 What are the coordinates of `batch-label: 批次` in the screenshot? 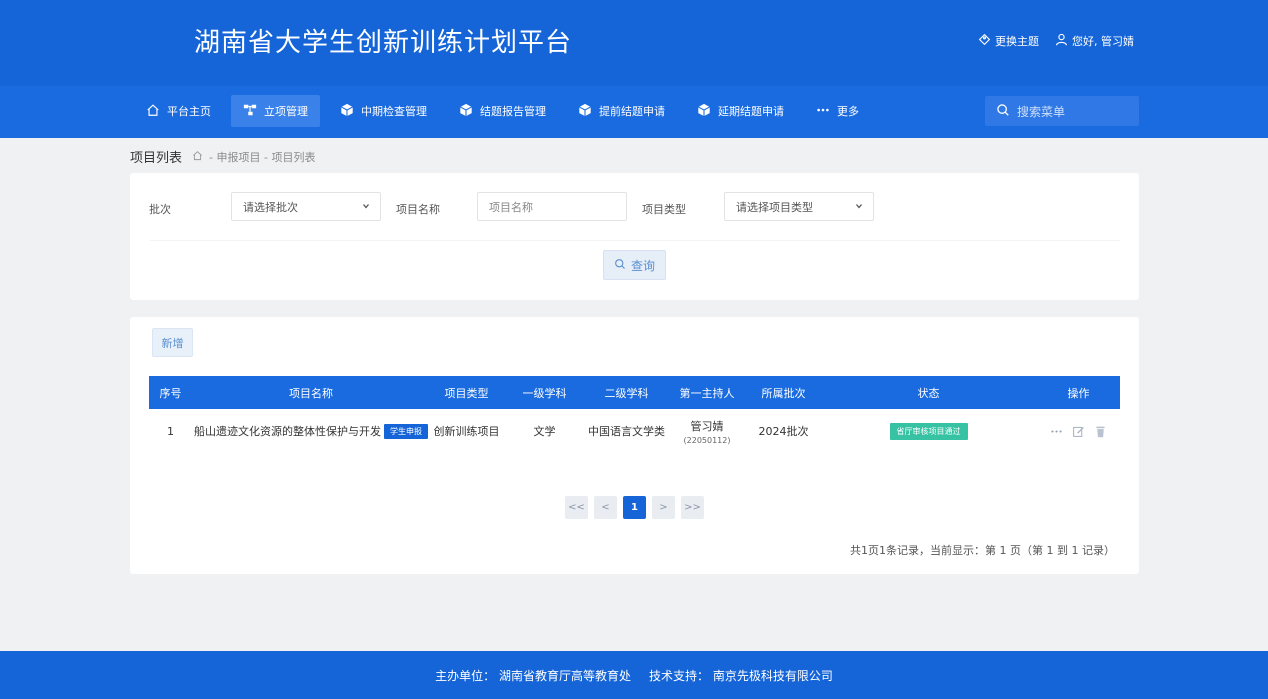 It's located at (160, 209).